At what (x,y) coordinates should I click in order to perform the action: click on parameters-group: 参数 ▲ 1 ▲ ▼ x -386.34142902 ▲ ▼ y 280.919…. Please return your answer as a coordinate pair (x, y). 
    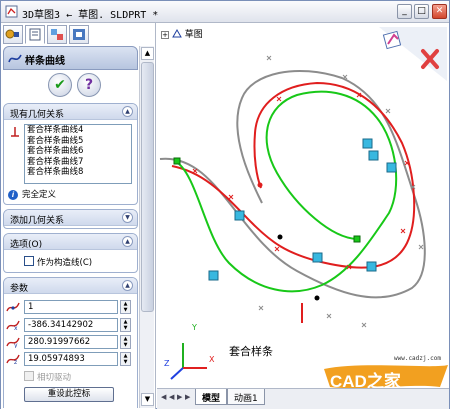
    Looking at the image, I should click on (70, 342).